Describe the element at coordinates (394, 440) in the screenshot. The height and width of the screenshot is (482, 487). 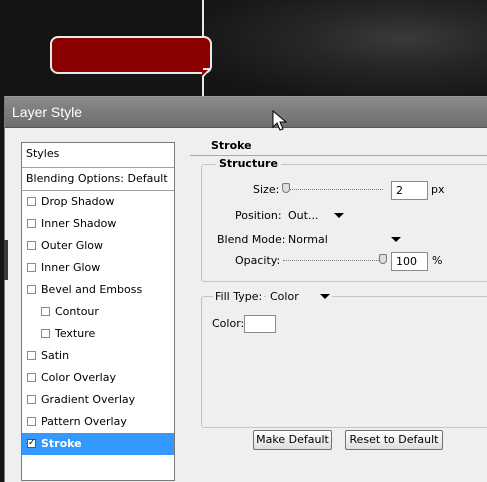
I see `reset-to-default-button: Reset to Default` at that location.